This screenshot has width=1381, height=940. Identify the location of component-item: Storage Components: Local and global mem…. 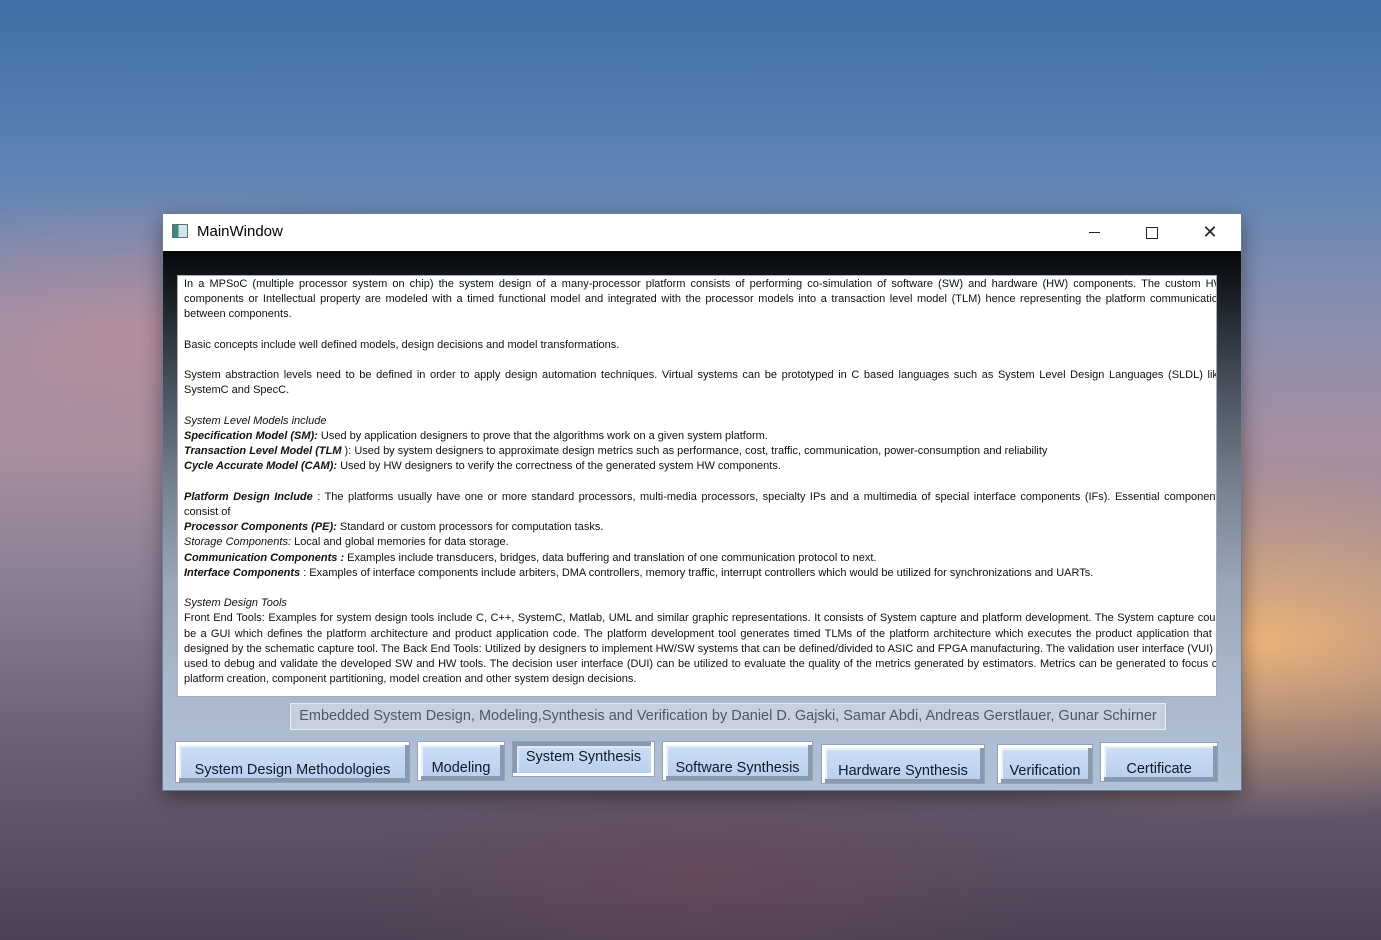
(700, 542).